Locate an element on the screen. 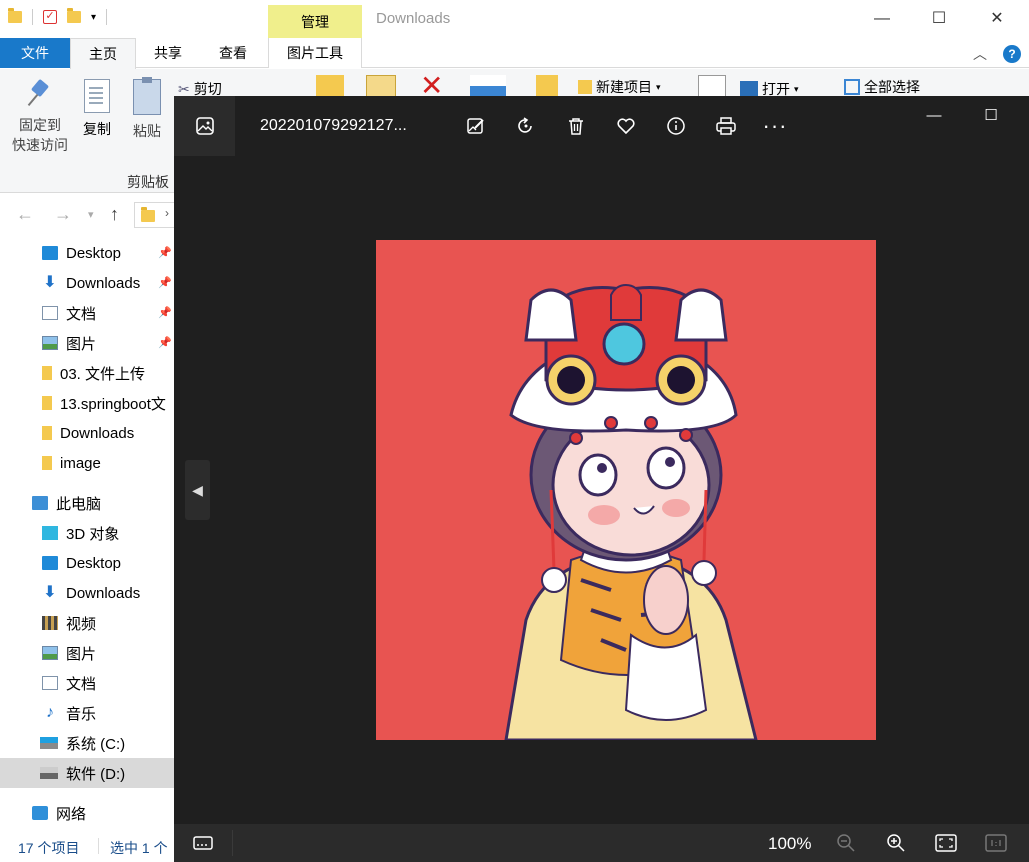 Image resolution: width=1029 pixels, height=862 pixels. collapse-ribbon-icon: ︿ is located at coordinates (980, 54).